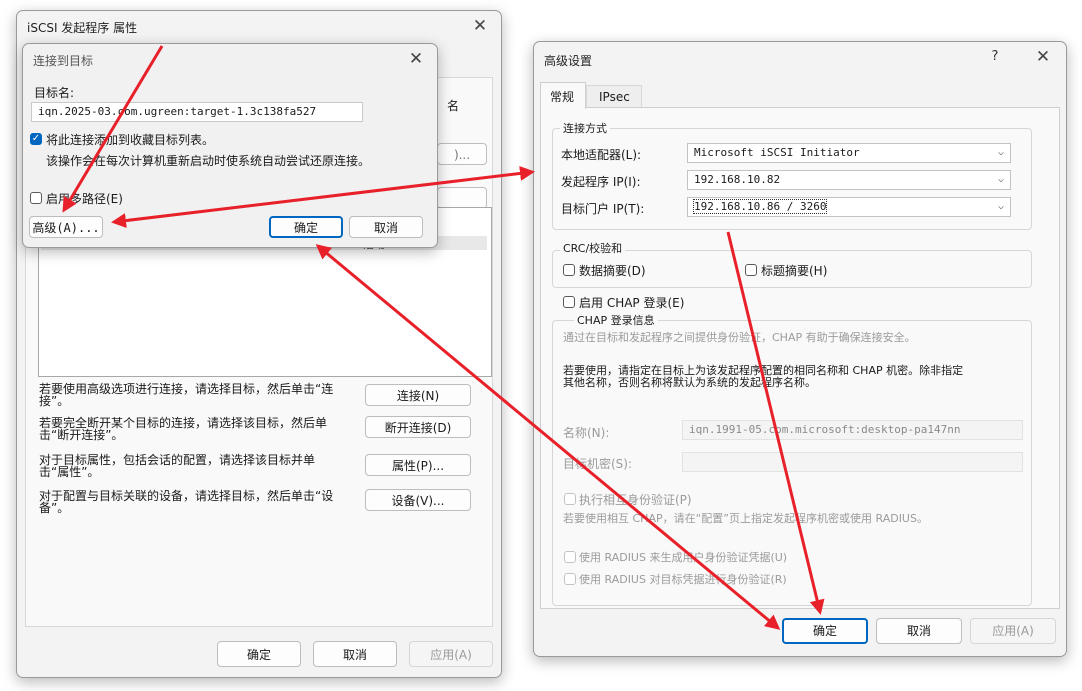  What do you see at coordinates (418, 395) in the screenshot?
I see `connect-button: 连接(N)` at bounding box center [418, 395].